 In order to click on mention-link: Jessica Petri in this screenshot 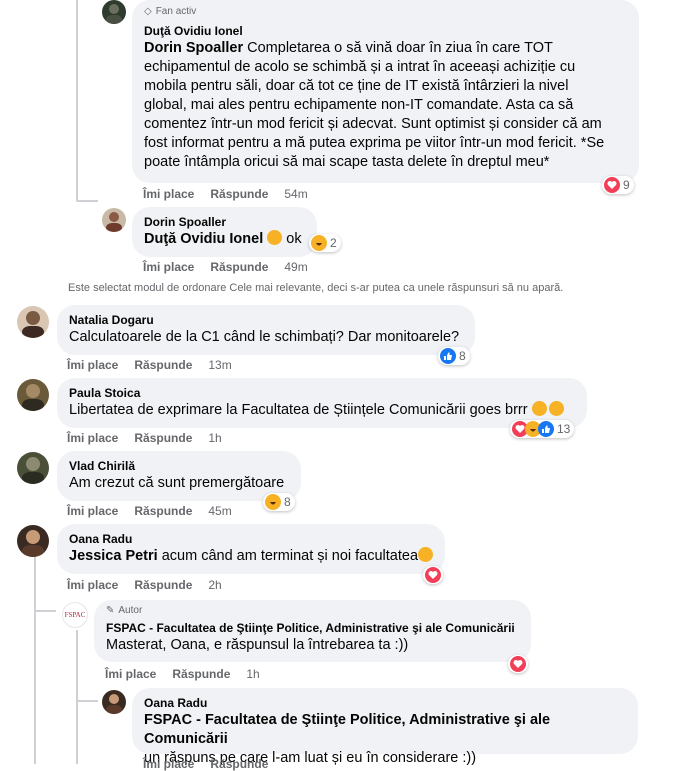, I will do `click(113, 556)`.